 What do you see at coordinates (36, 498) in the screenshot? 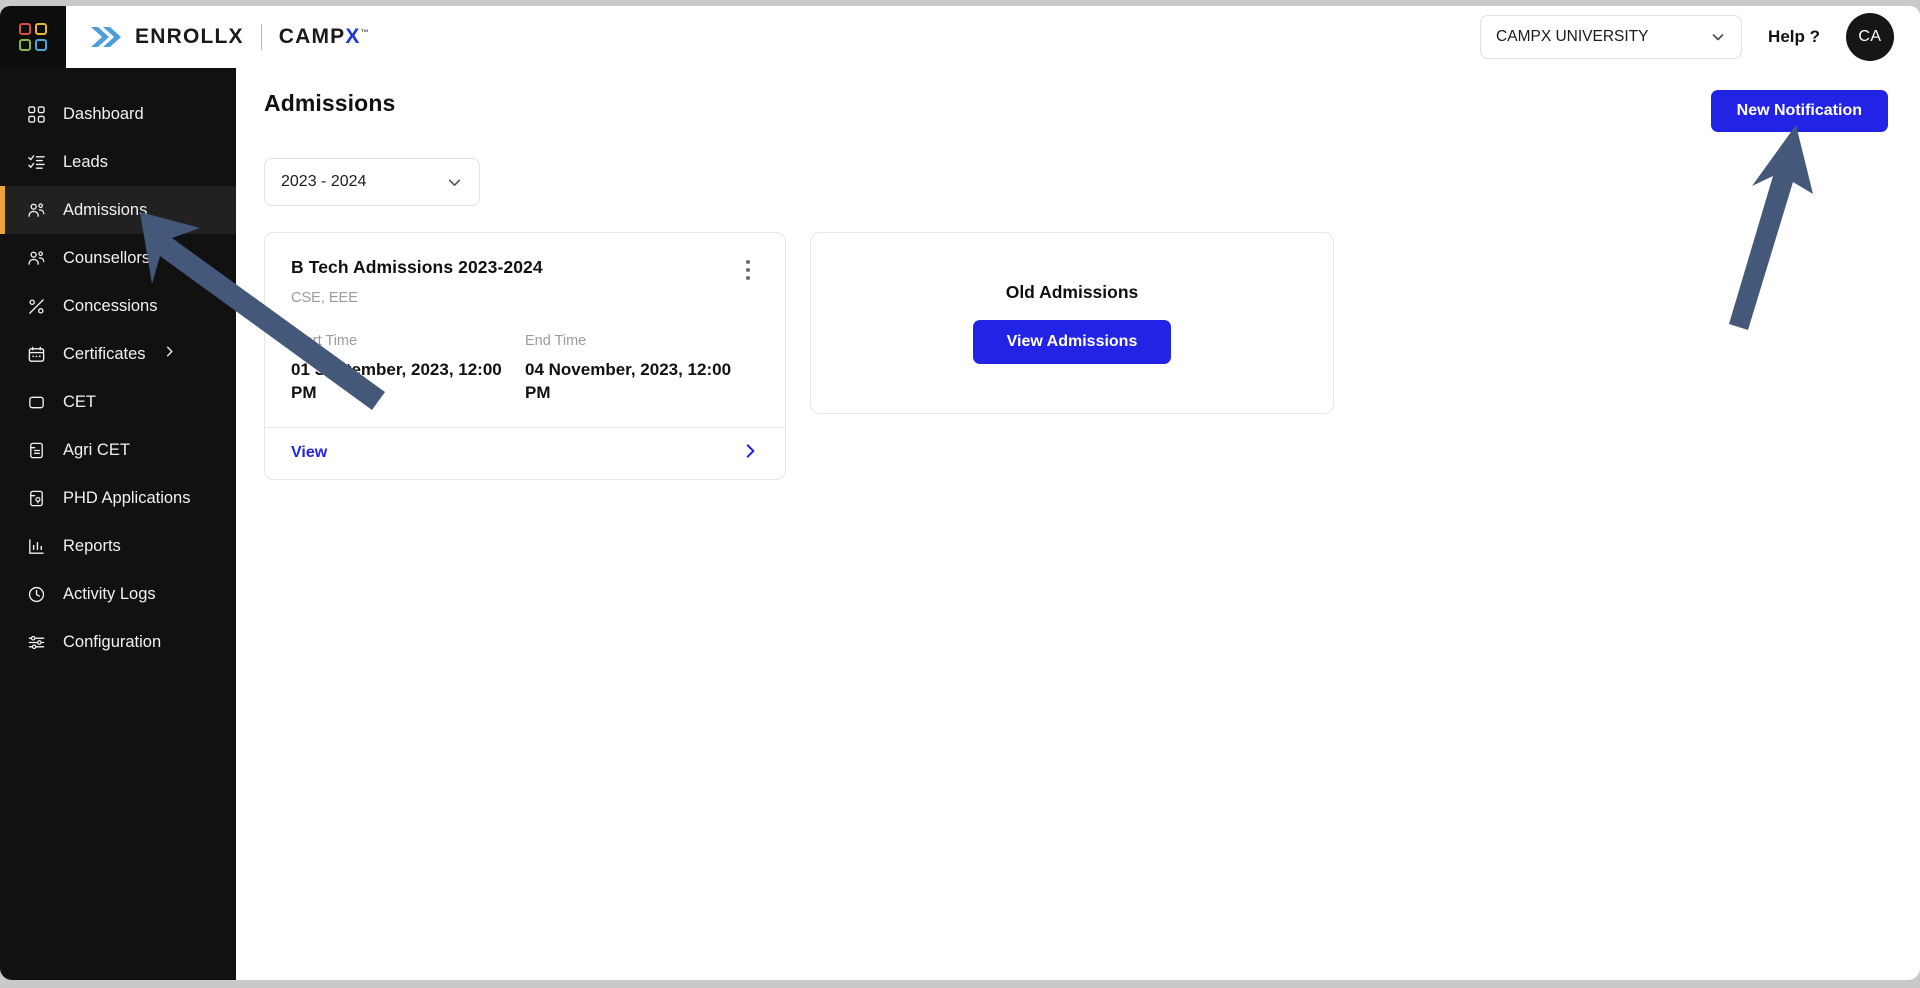
I see `doc-lock-icon` at bounding box center [36, 498].